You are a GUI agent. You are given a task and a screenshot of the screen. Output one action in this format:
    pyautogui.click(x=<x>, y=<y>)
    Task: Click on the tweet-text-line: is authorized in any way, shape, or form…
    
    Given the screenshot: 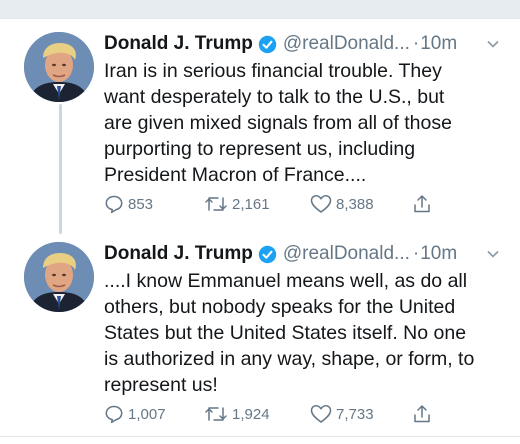 What is the action you would take?
    pyautogui.click(x=289, y=359)
    